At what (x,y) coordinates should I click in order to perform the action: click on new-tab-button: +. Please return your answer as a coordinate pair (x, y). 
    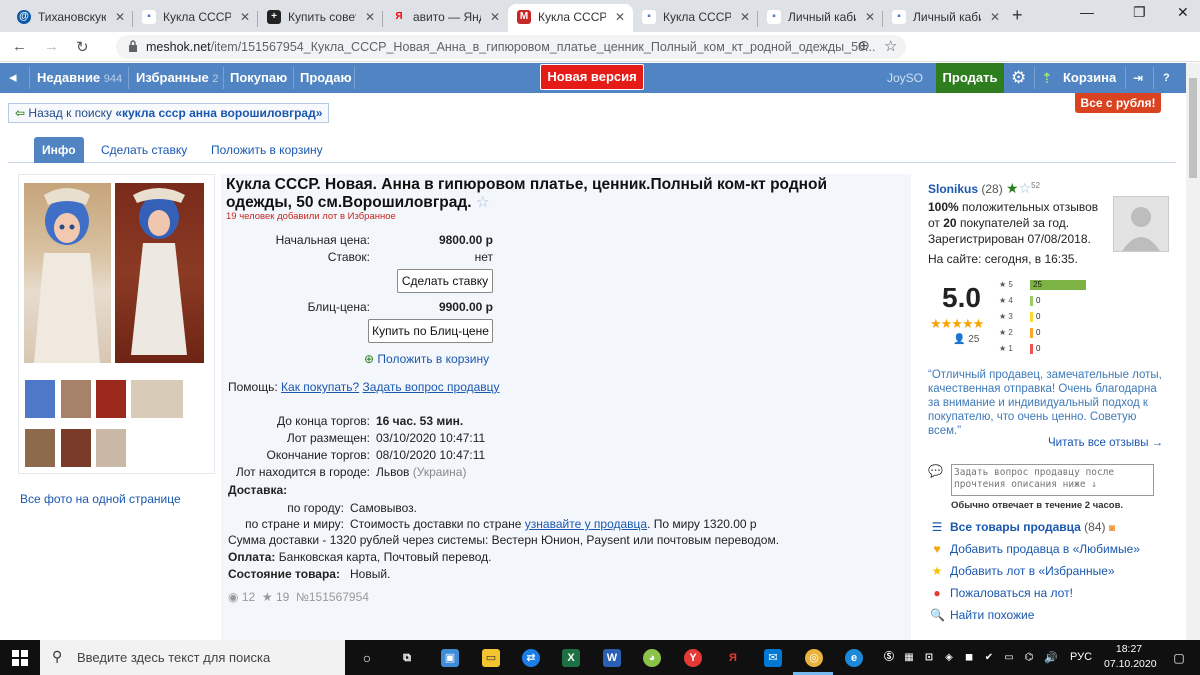
    Looking at the image, I should click on (1017, 15).